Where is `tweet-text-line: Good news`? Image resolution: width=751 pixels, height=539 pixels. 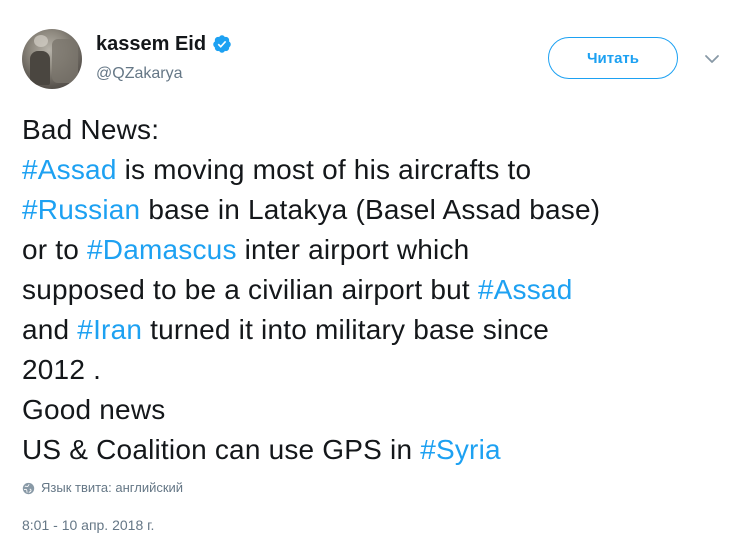 tweet-text-line: Good news is located at coordinates (377, 410).